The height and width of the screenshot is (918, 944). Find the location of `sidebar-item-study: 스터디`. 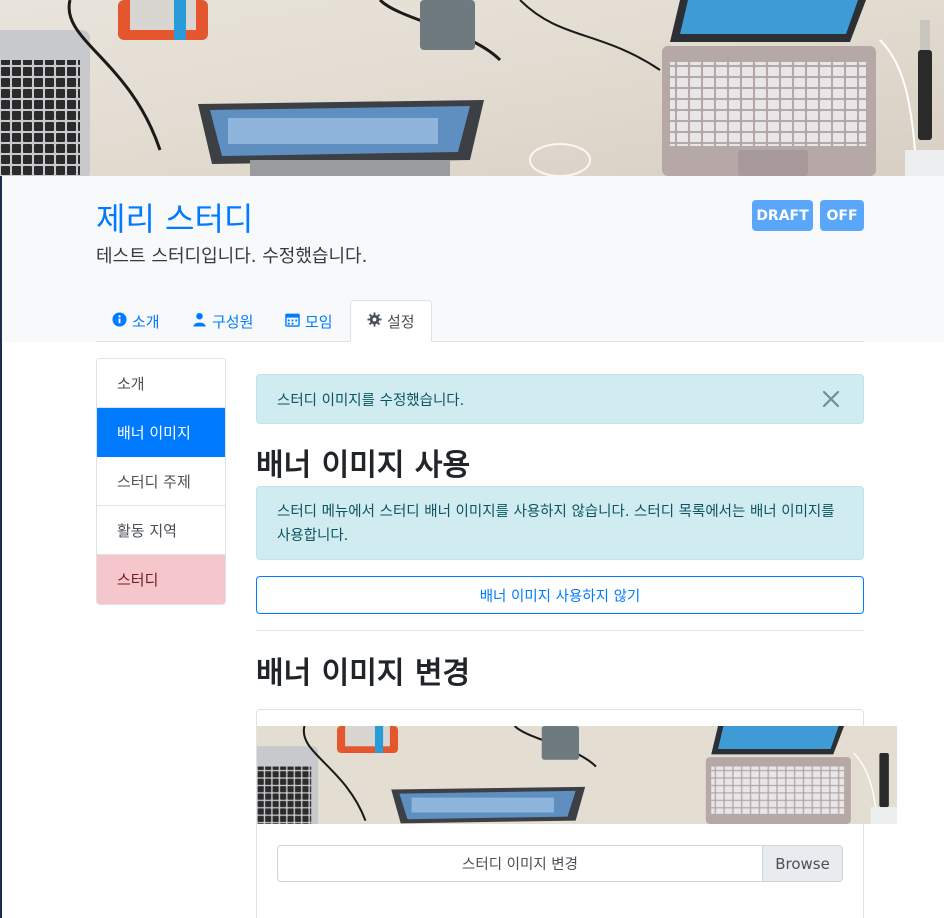

sidebar-item-study: 스터디 is located at coordinates (161, 579).